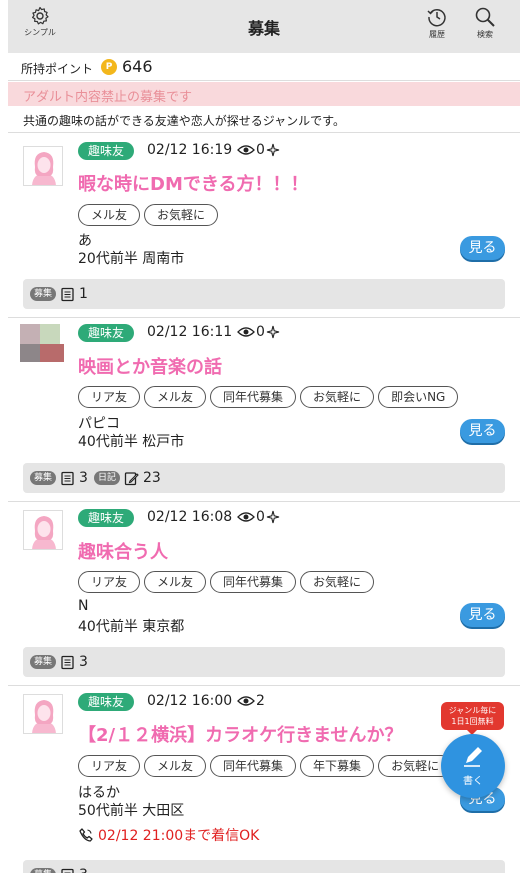  I want to click on search-label: 検索, so click(485, 34).